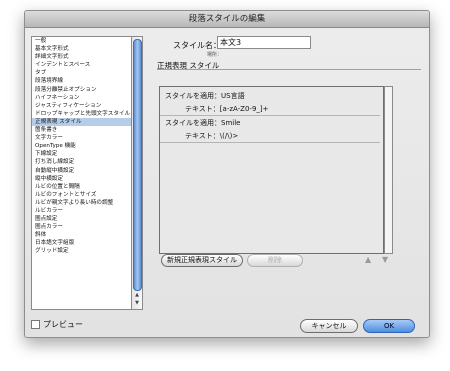 The image size is (450, 371). I want to click on sidebar-item: 段落境界線, so click(87, 81).